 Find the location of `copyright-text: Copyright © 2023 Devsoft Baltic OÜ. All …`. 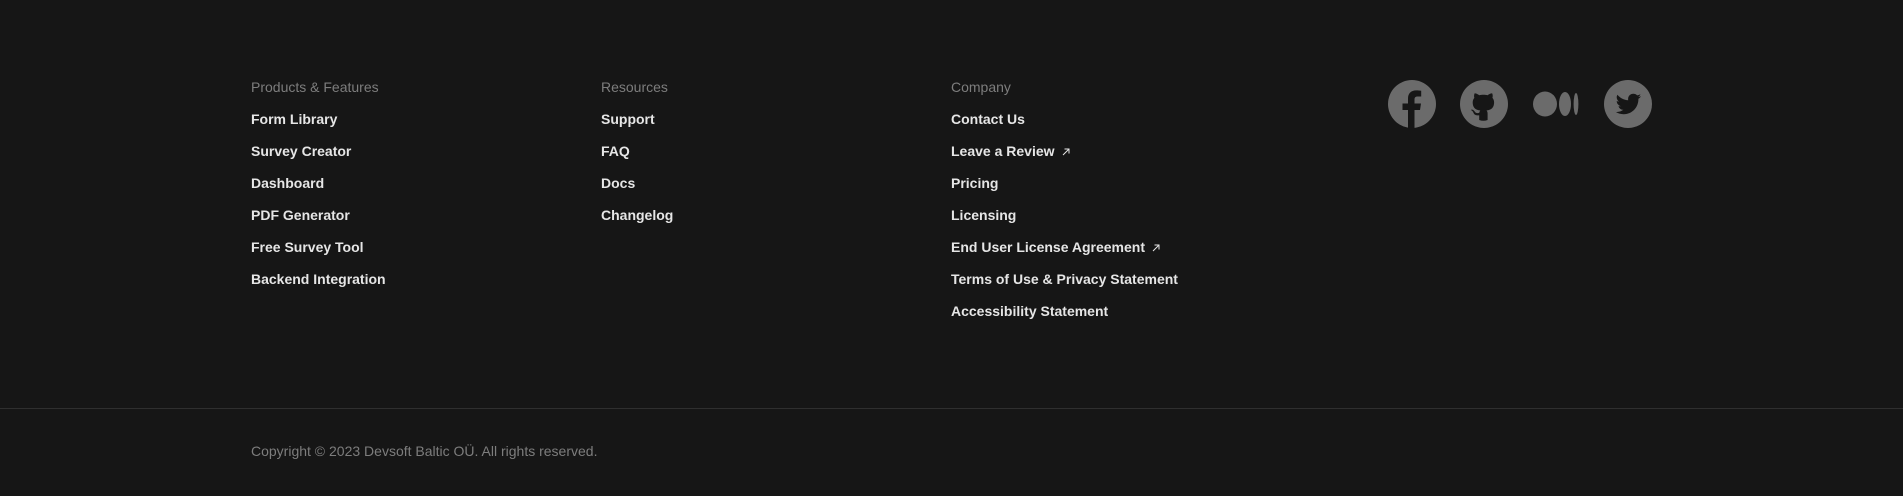

copyright-text: Copyright © 2023 Devsoft Baltic OÜ. All … is located at coordinates (424, 451).